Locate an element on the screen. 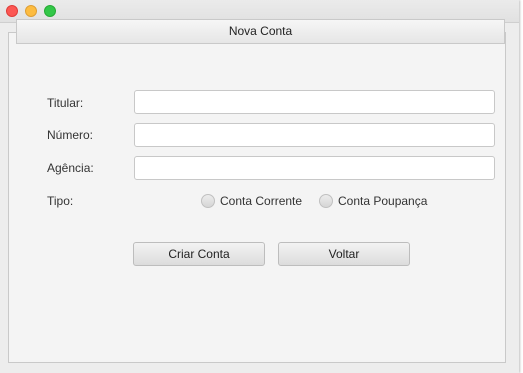  titular-label: Titular: is located at coordinates (65, 103).